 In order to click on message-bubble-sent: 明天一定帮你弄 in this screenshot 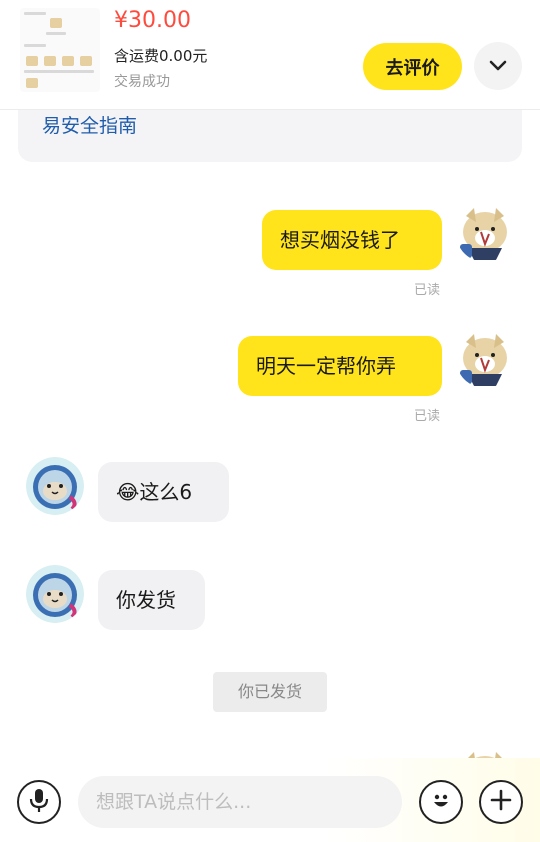, I will do `click(340, 366)`.